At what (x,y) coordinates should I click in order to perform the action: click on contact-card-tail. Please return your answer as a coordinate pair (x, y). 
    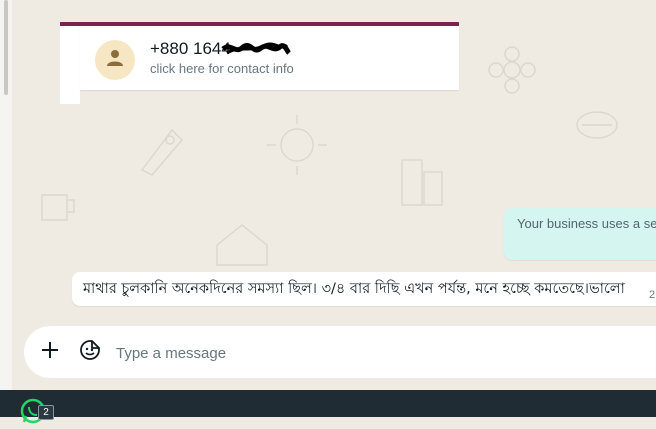
    Looking at the image, I should click on (70, 65).